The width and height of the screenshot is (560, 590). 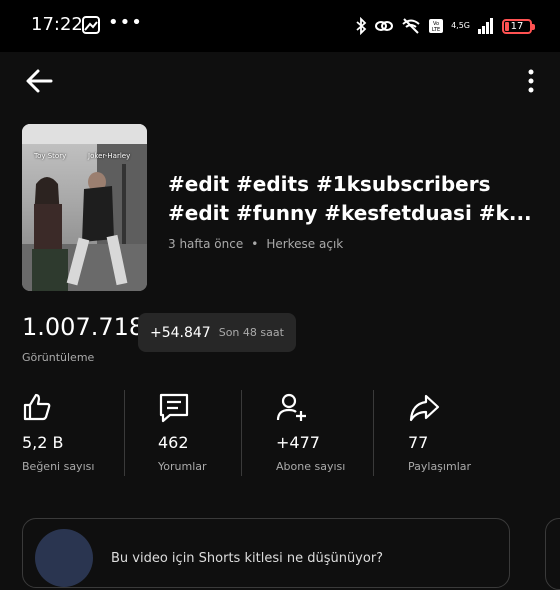 What do you see at coordinates (83, 327) in the screenshot?
I see `view-count: 1.007.718` at bounding box center [83, 327].